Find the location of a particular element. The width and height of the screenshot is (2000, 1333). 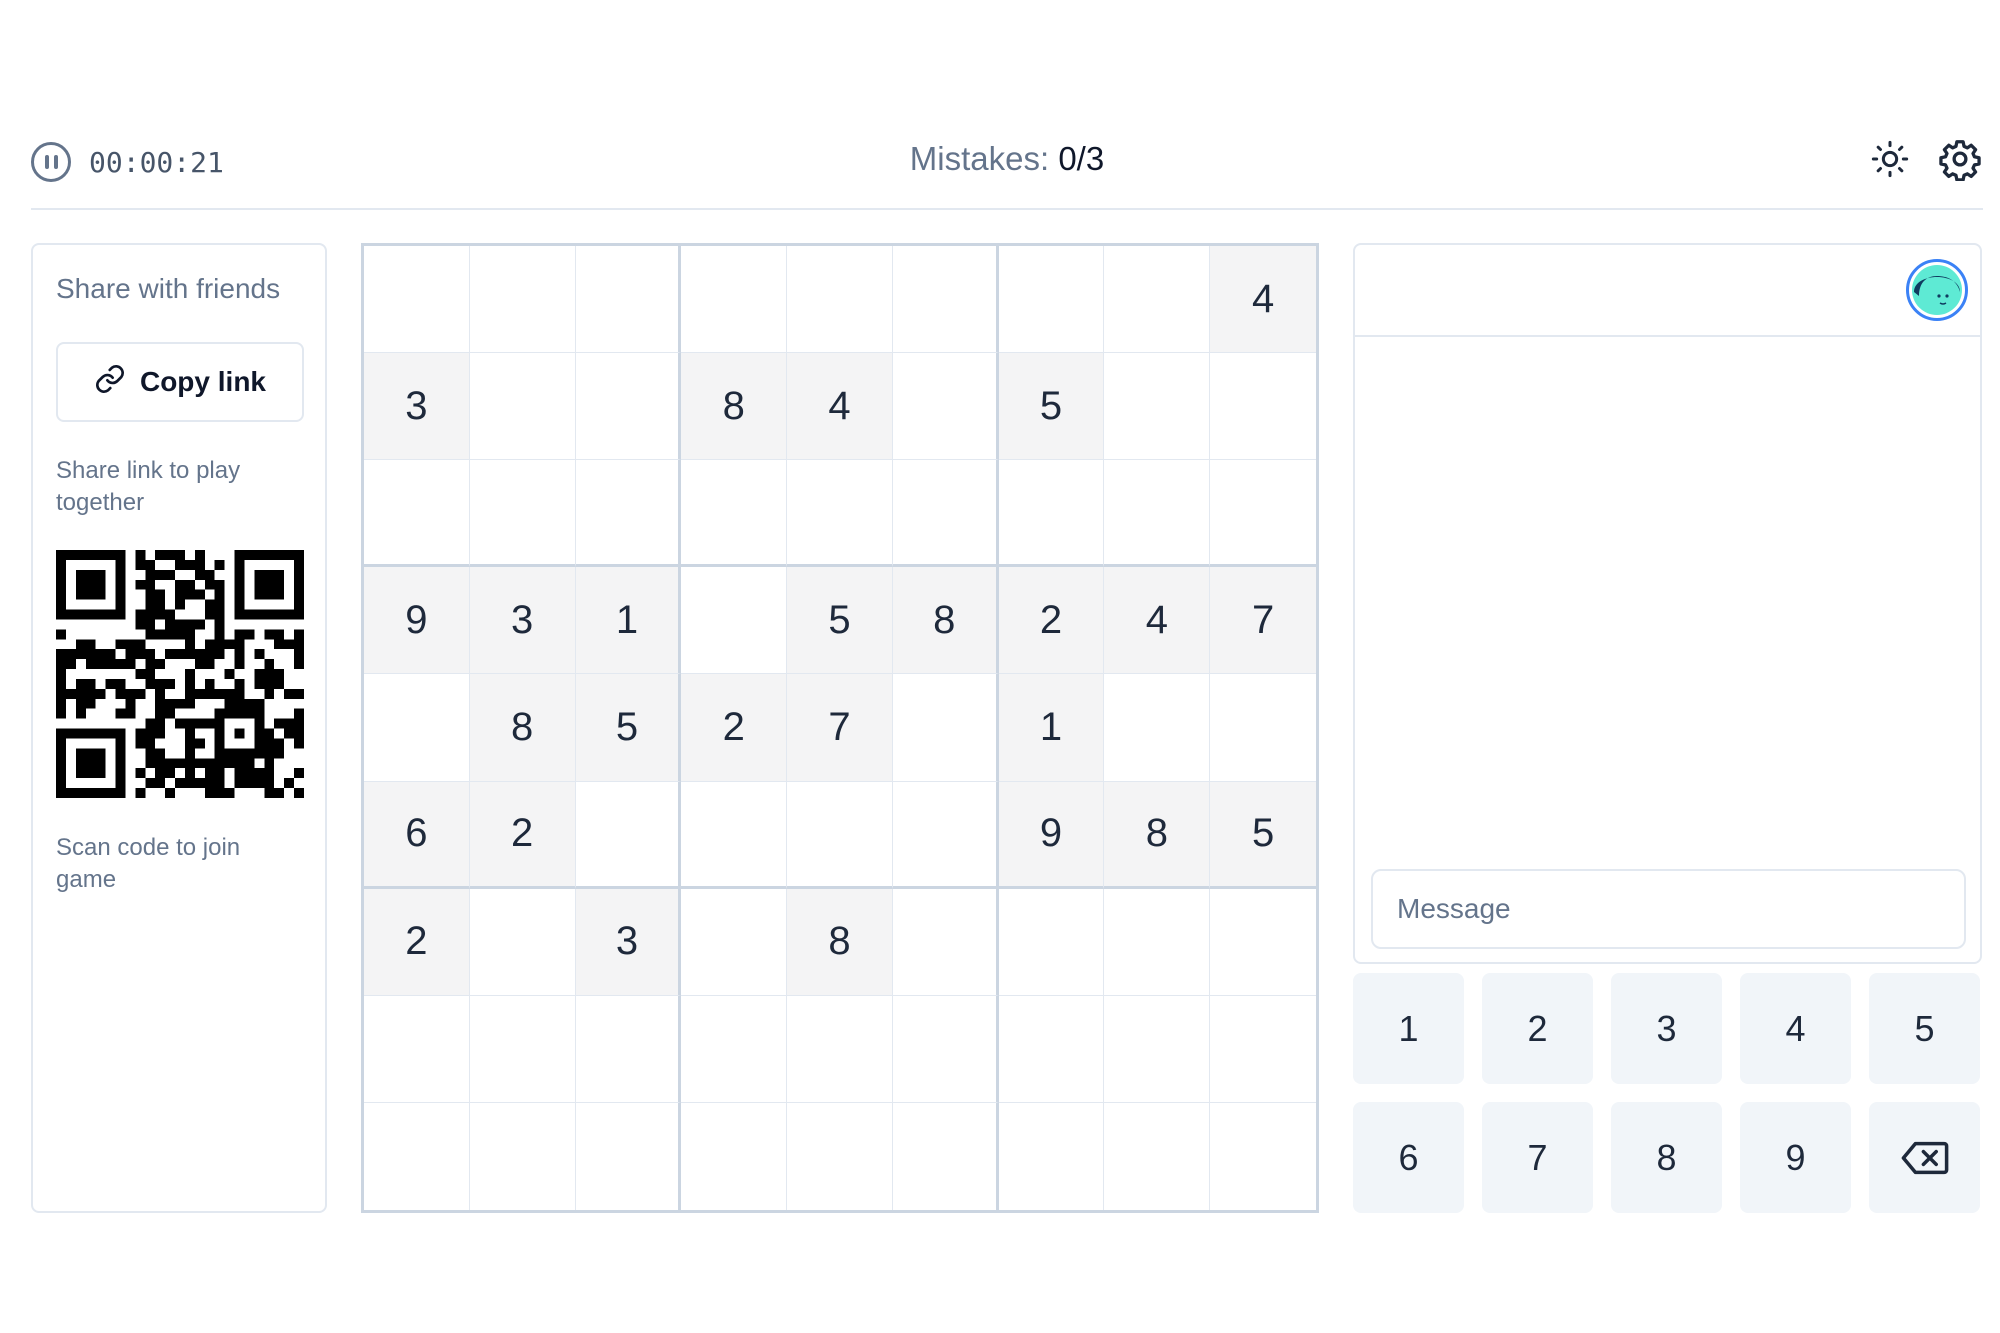

number-key-6: 6 is located at coordinates (1408, 1157).